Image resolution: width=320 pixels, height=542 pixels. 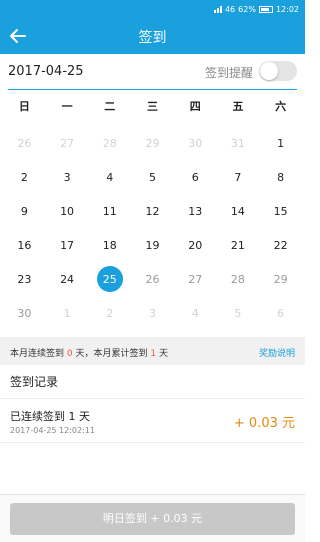 What do you see at coordinates (195, 211) in the screenshot?
I see `calendar-day: 13` at bounding box center [195, 211].